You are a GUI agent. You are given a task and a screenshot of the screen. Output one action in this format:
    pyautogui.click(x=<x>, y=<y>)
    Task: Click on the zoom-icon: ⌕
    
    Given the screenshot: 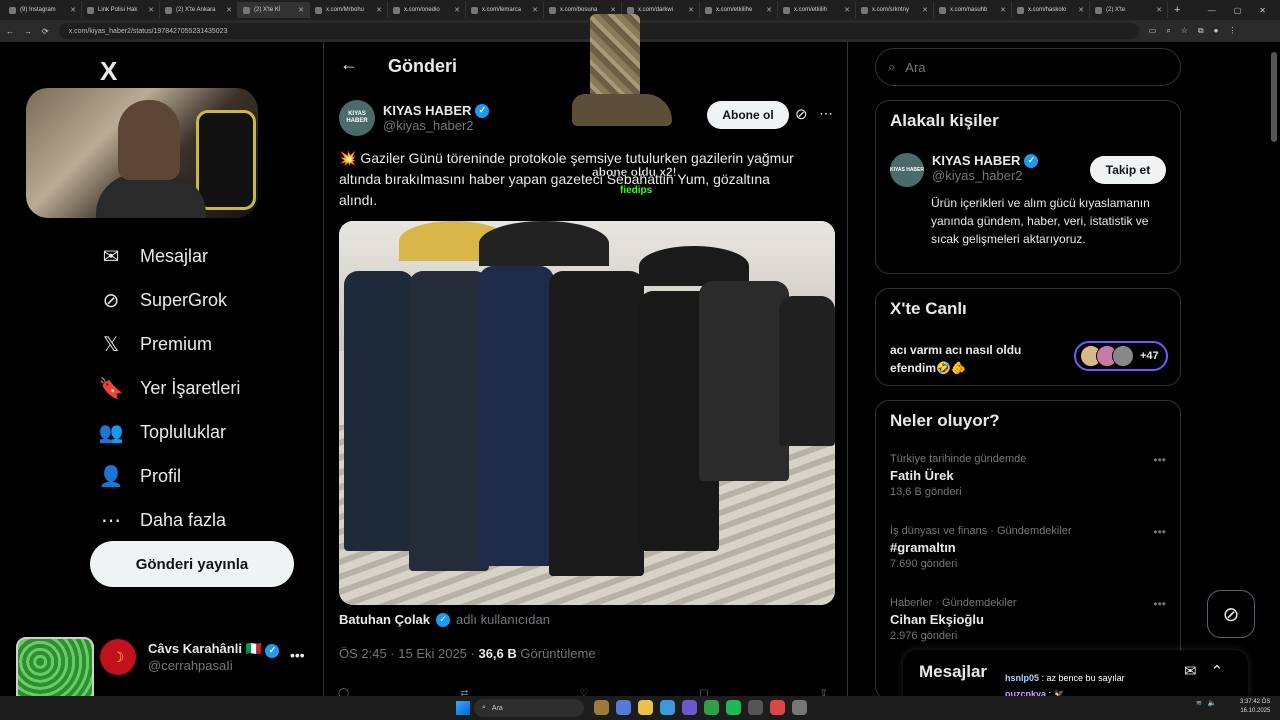 What is the action you would take?
    pyautogui.click(x=1168, y=31)
    